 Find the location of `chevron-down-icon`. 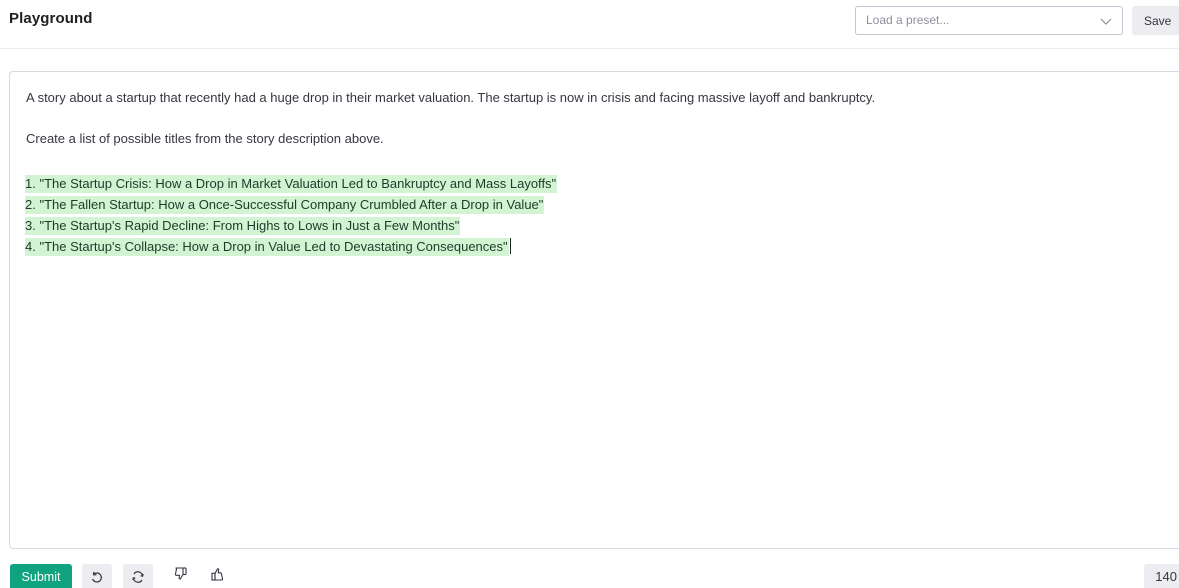

chevron-down-icon is located at coordinates (1106, 21).